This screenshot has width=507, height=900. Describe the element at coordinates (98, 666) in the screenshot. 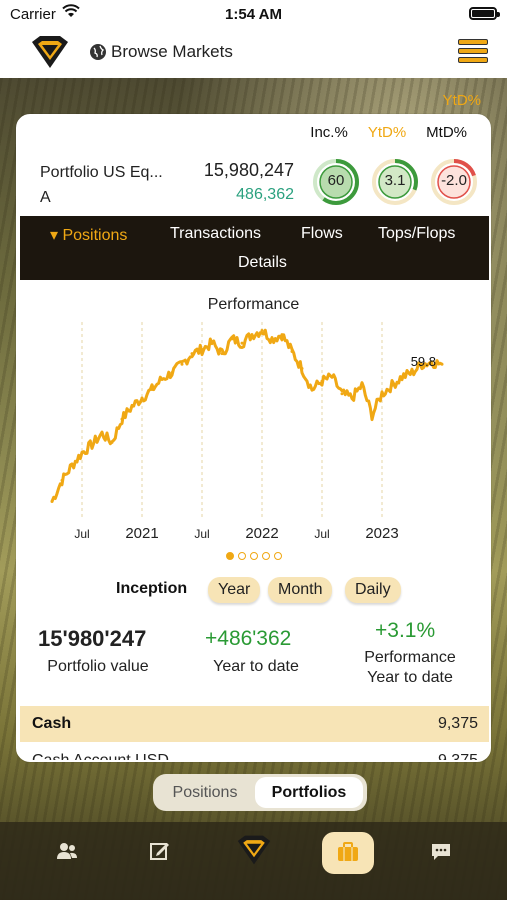

I see `summary-portfolio-value-label: Portfolio value` at that location.